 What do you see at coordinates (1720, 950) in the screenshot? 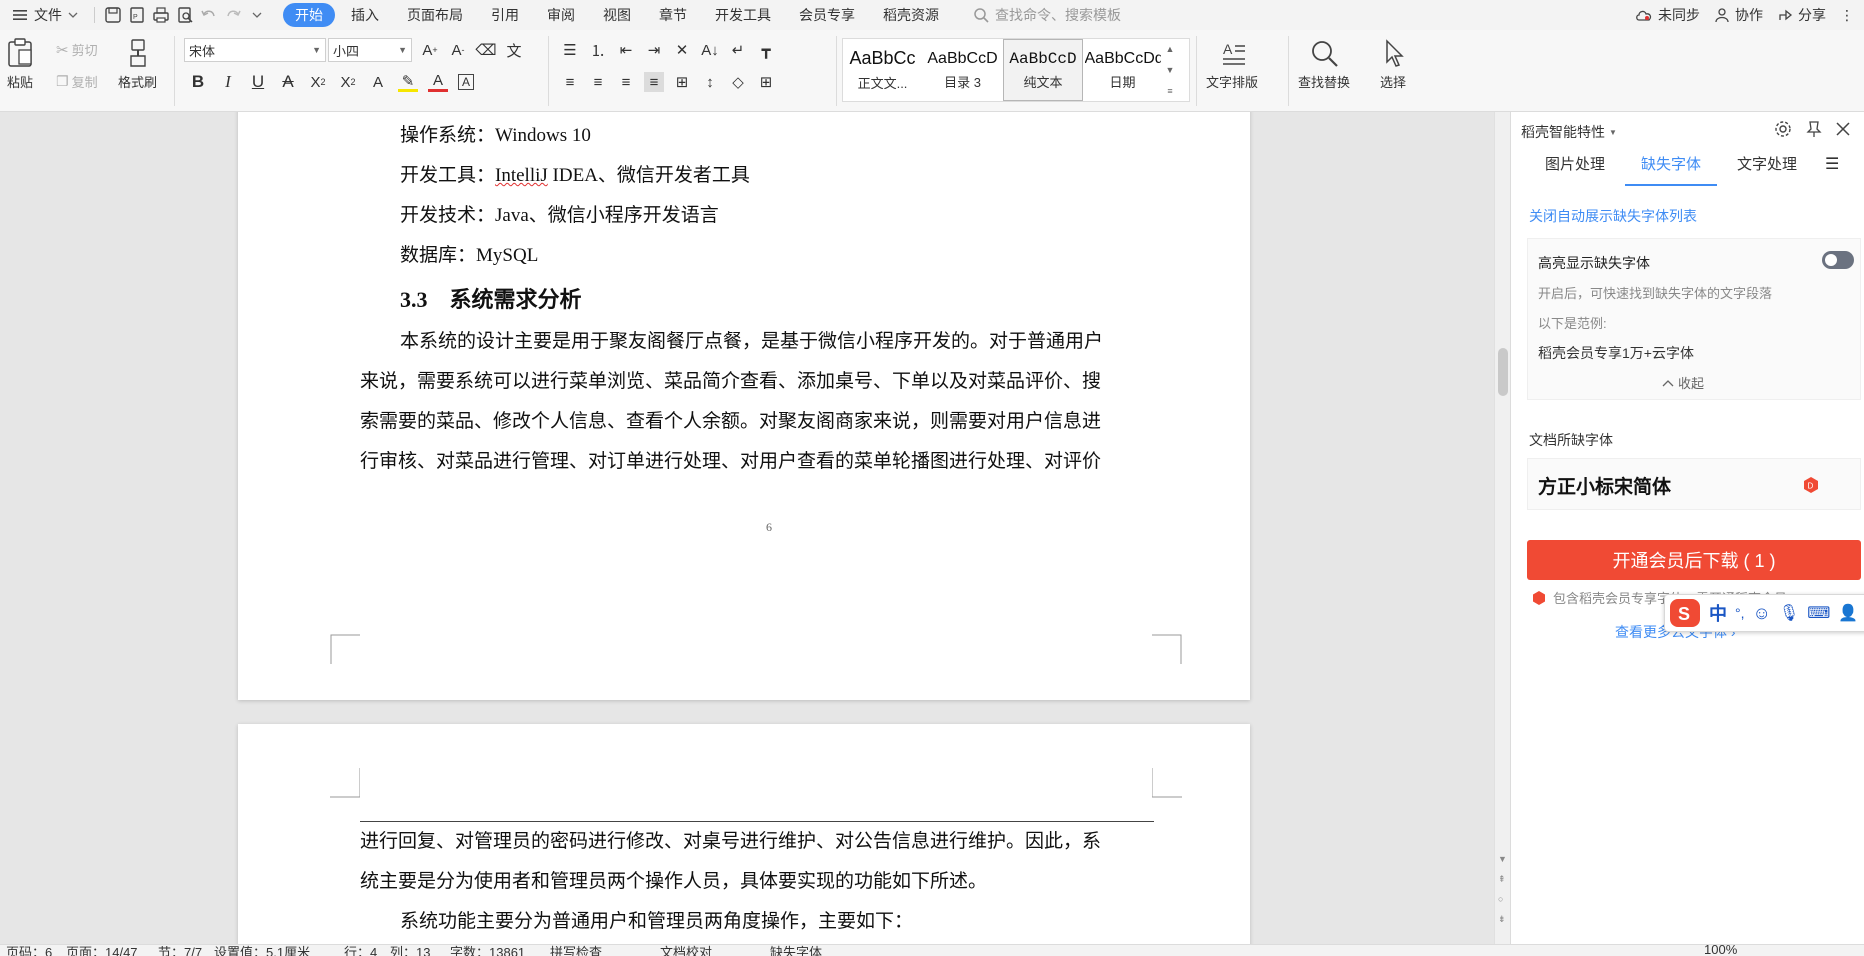
I see `status-zoom: 100%` at bounding box center [1720, 950].